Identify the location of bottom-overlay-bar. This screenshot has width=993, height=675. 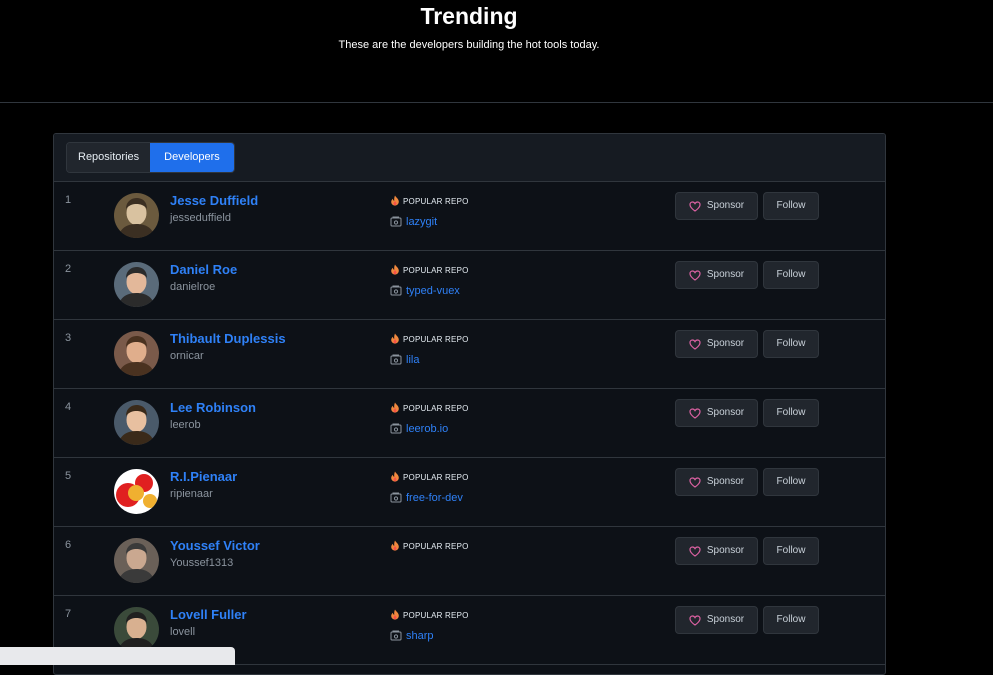
(117, 656).